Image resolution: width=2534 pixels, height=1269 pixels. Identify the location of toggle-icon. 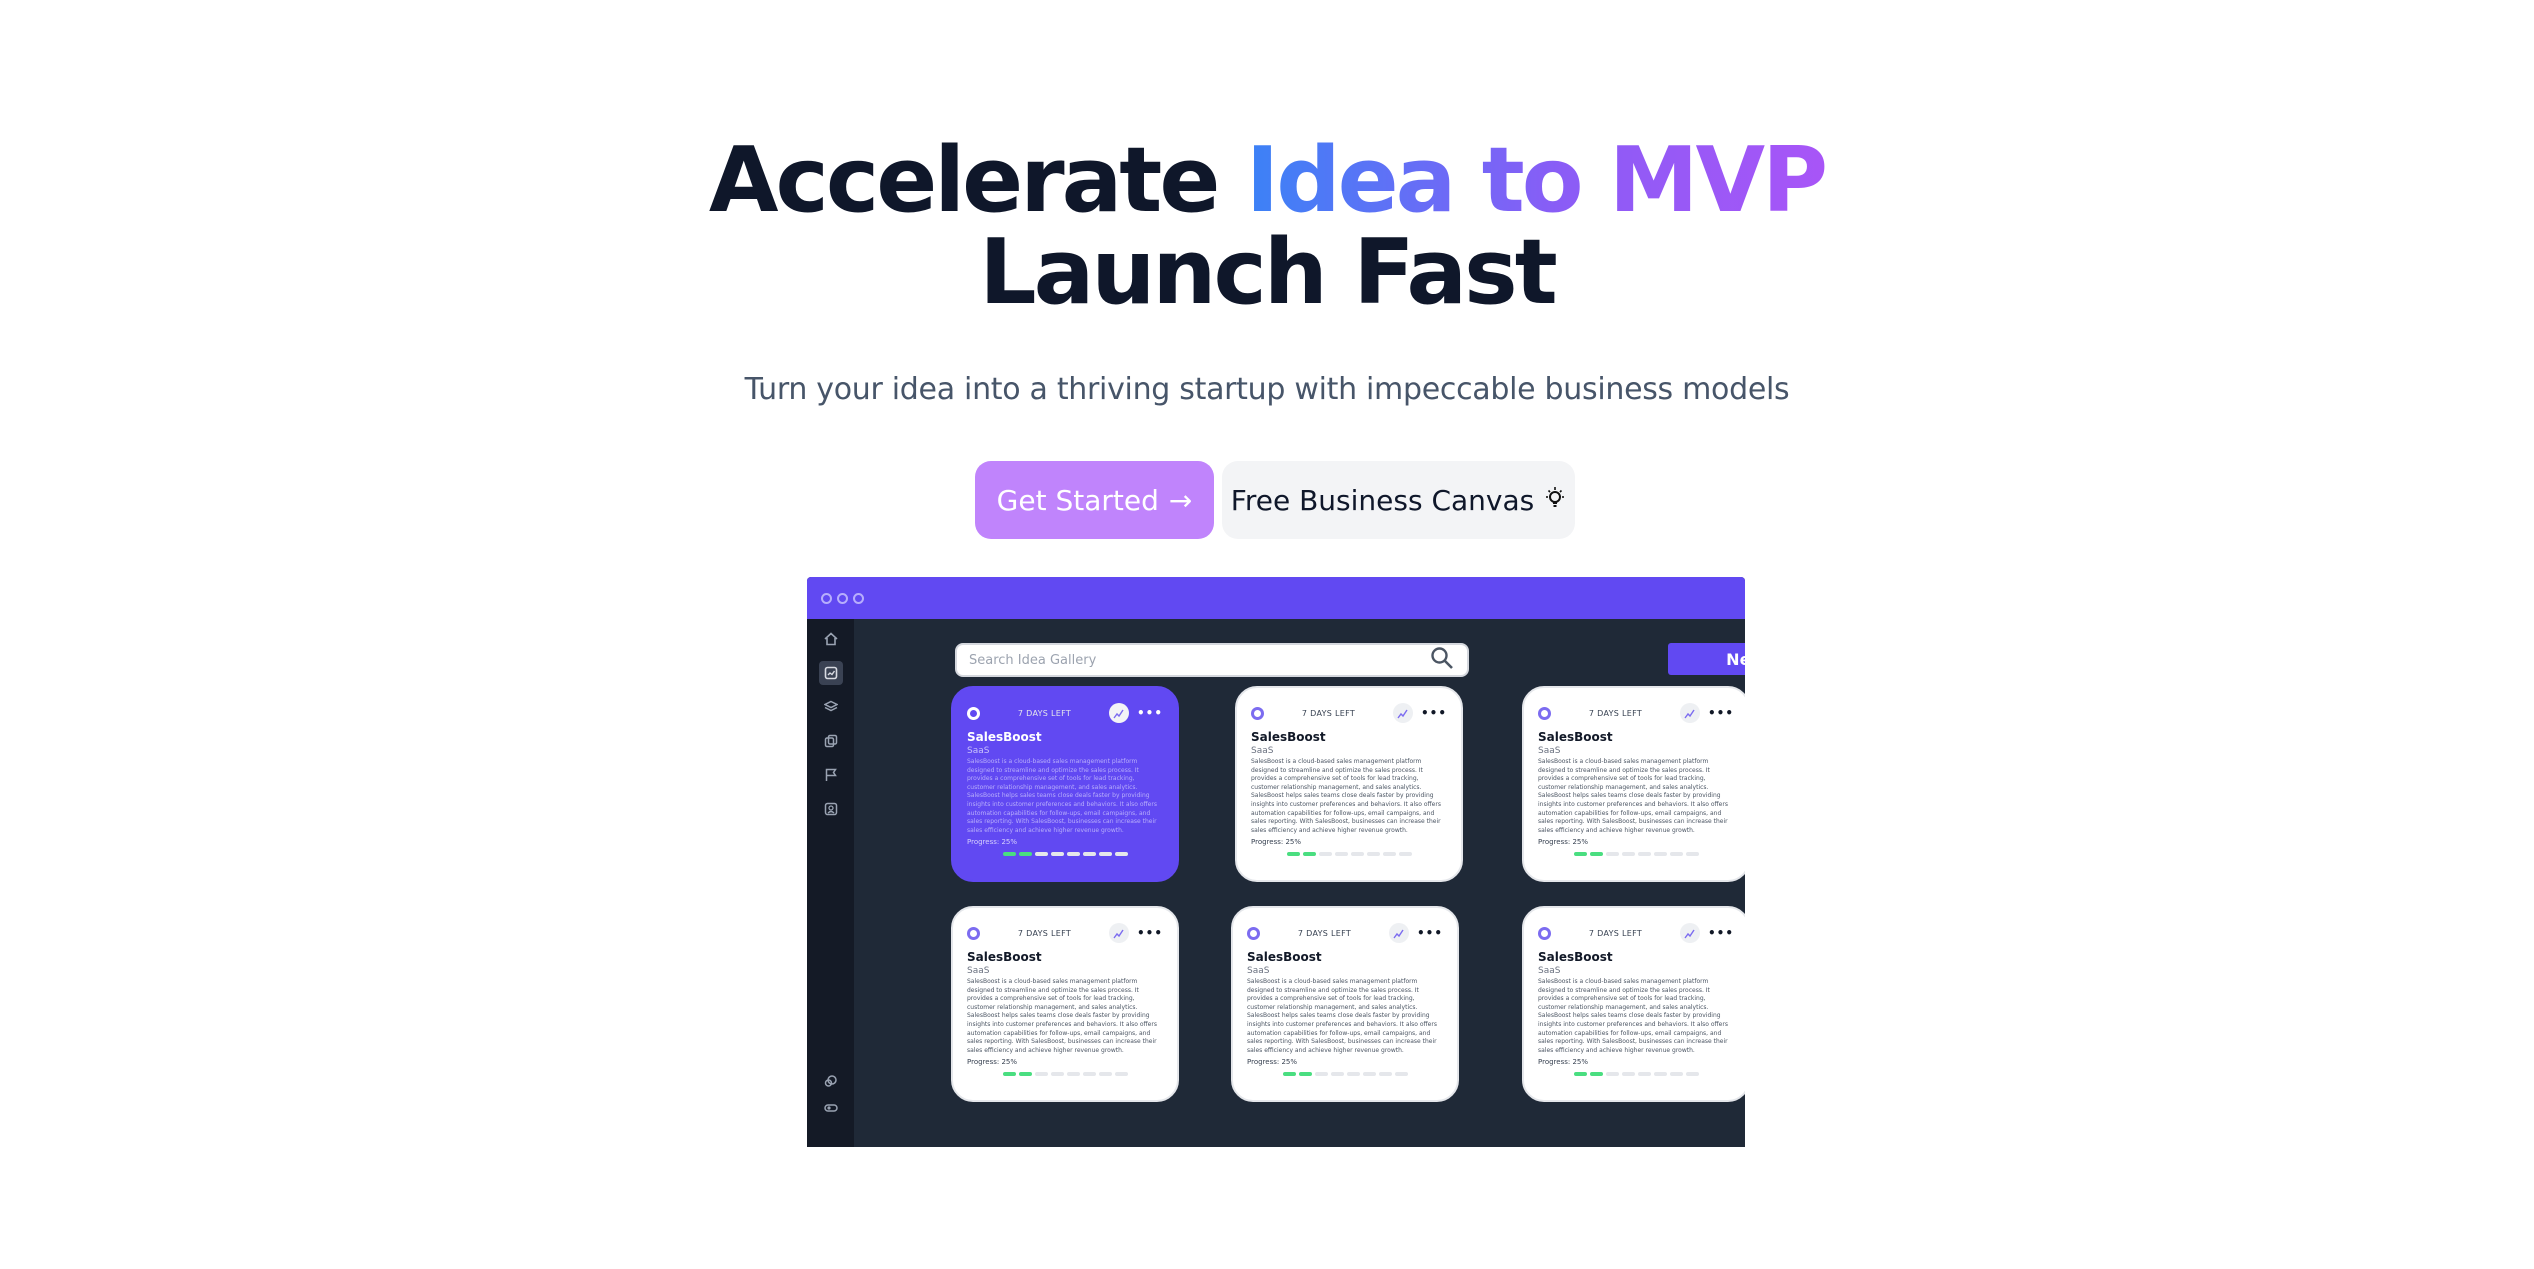
(831, 1108).